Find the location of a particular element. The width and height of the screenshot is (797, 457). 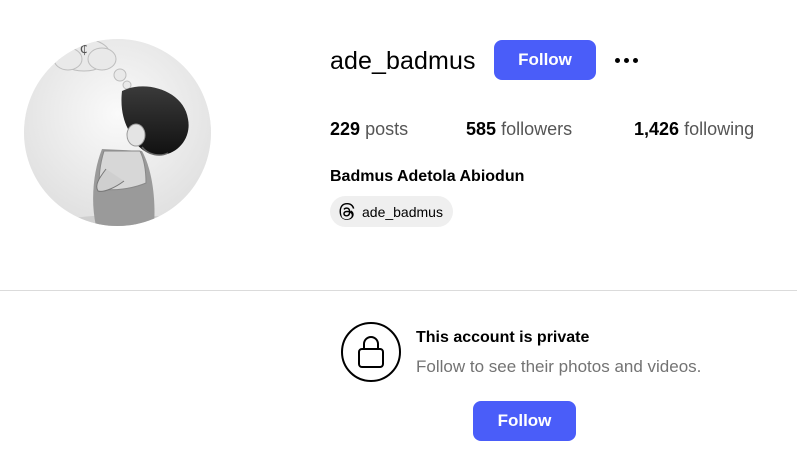

followers-label: followers is located at coordinates (537, 129).